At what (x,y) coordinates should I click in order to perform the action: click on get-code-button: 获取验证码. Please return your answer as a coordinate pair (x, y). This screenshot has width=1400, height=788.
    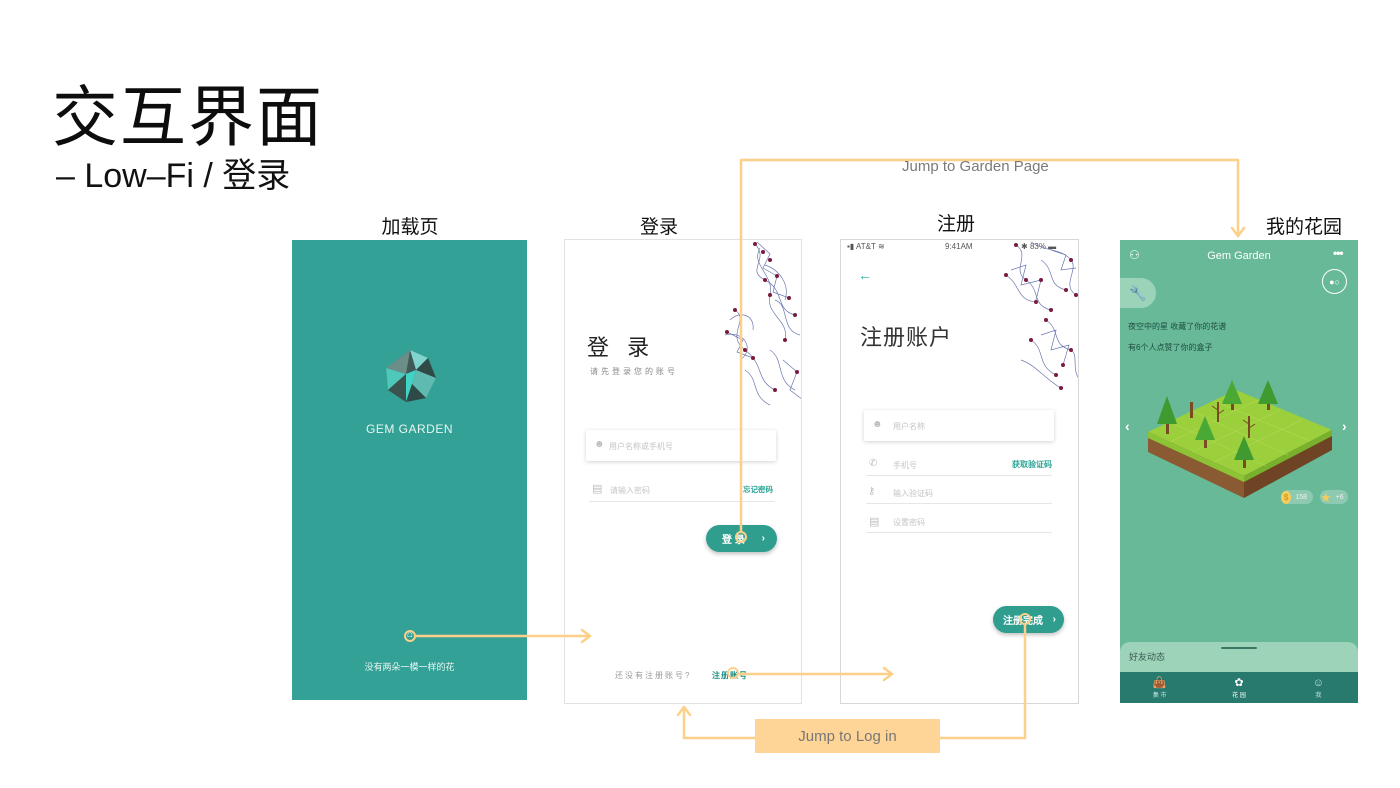
    Looking at the image, I should click on (1032, 464).